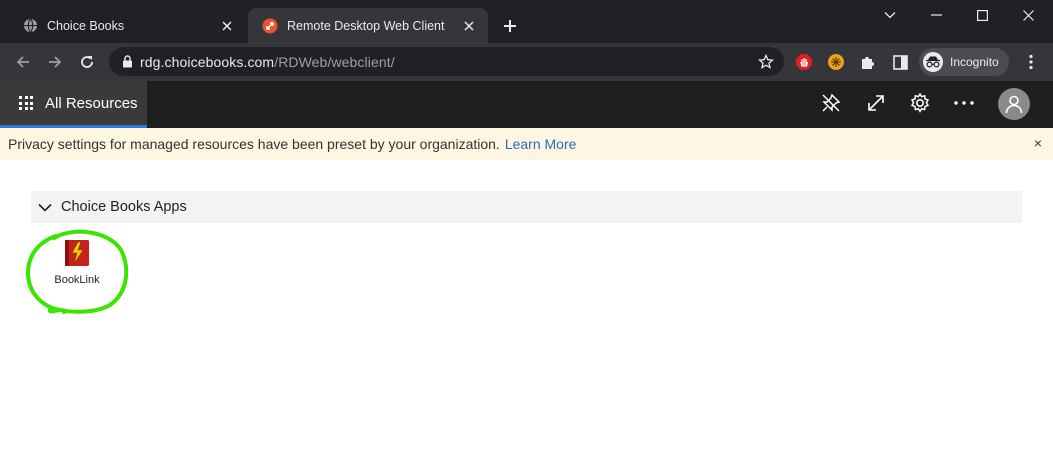 Image resolution: width=1053 pixels, height=474 pixels. I want to click on app-tile-booklink: BookLink, so click(77, 267).